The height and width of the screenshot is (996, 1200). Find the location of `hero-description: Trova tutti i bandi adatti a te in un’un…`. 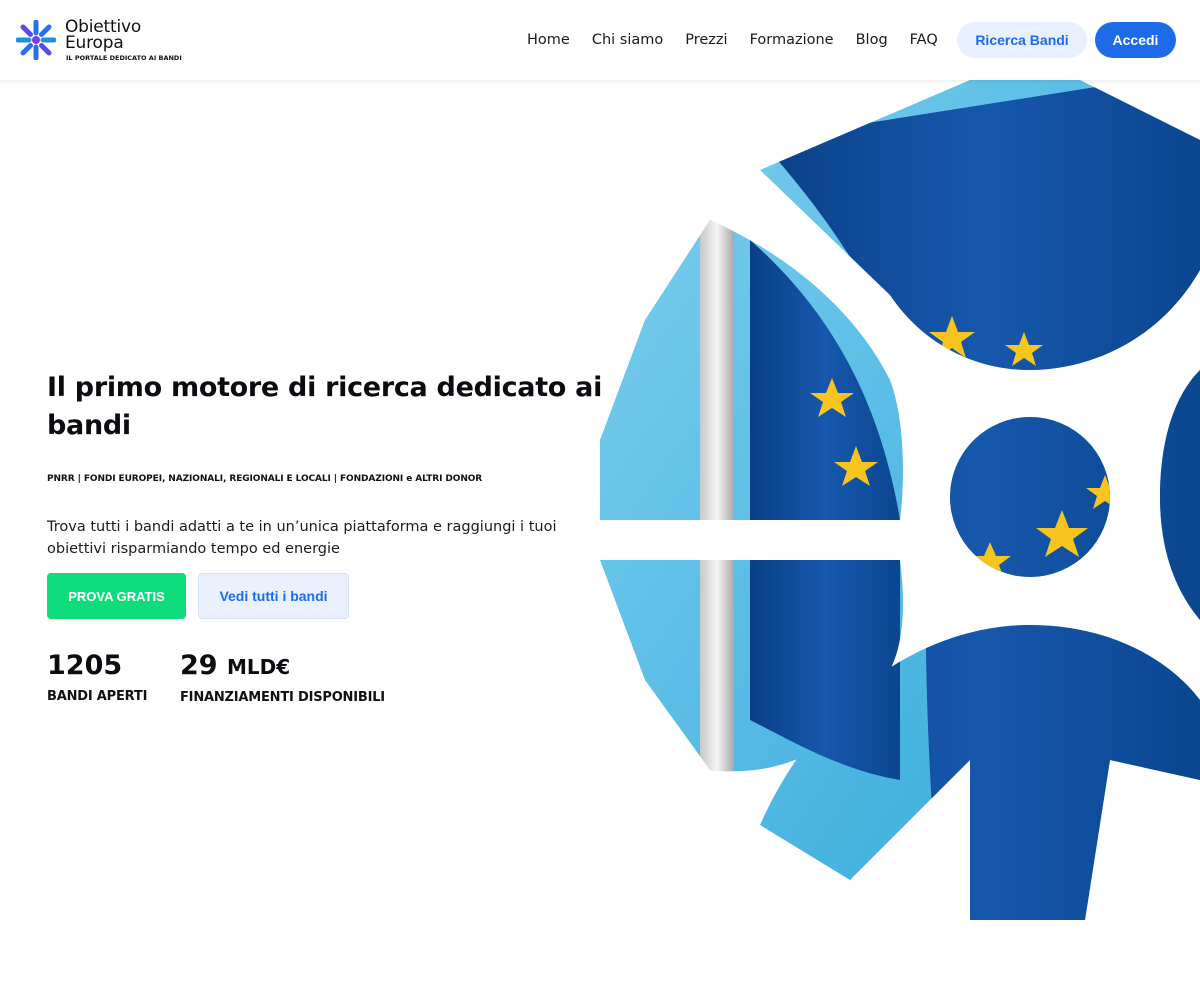

hero-description: Trova tutti i bandi adatti a te in un’un… is located at coordinates (302, 538).